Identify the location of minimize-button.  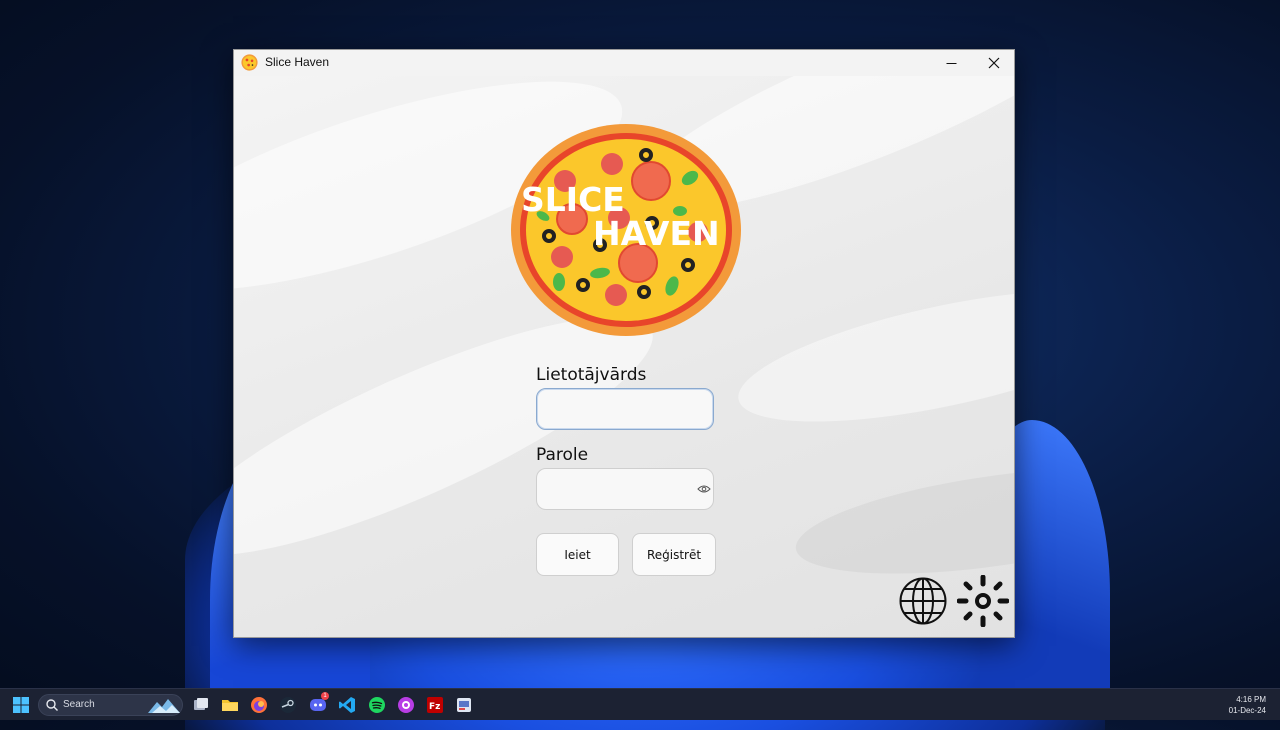
(951, 63).